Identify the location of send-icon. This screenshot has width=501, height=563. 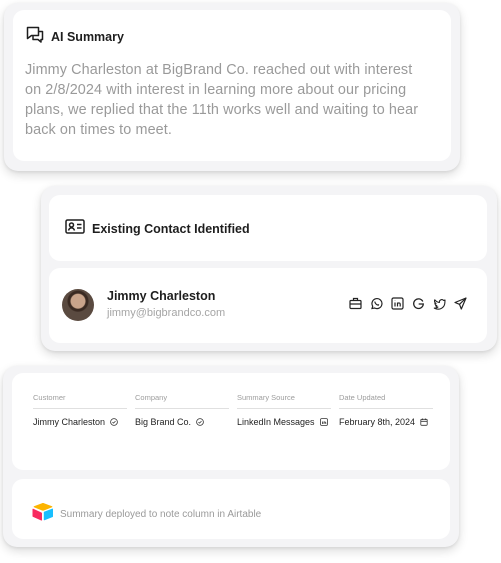
(460, 303).